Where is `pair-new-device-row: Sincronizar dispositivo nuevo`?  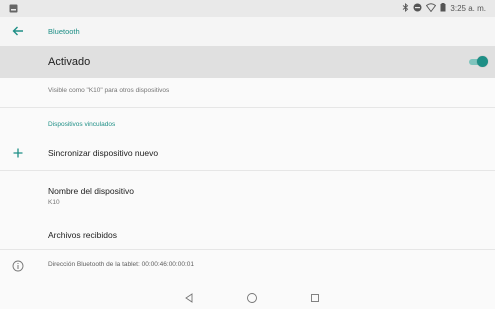
pair-new-device-row: Sincronizar dispositivo nuevo is located at coordinates (247, 153).